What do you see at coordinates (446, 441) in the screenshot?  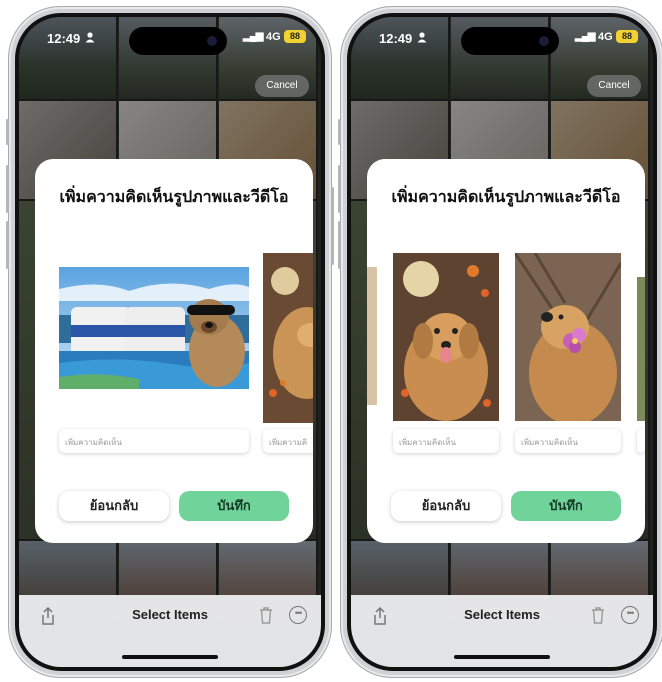 I see `comment-field-1: เพิ่มความคิดเห็น` at bounding box center [446, 441].